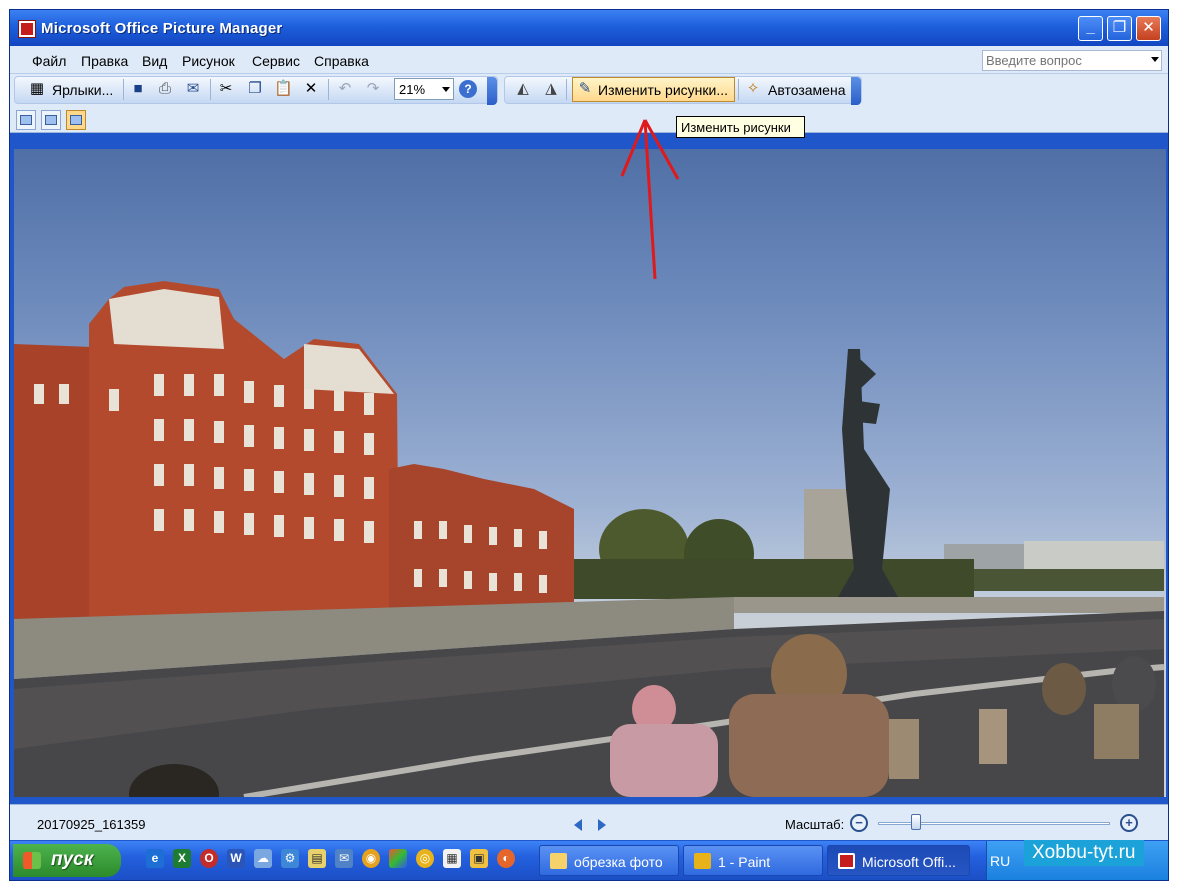 This screenshot has width=1178, height=890. I want to click on next-picture-icon, so click(602, 825).